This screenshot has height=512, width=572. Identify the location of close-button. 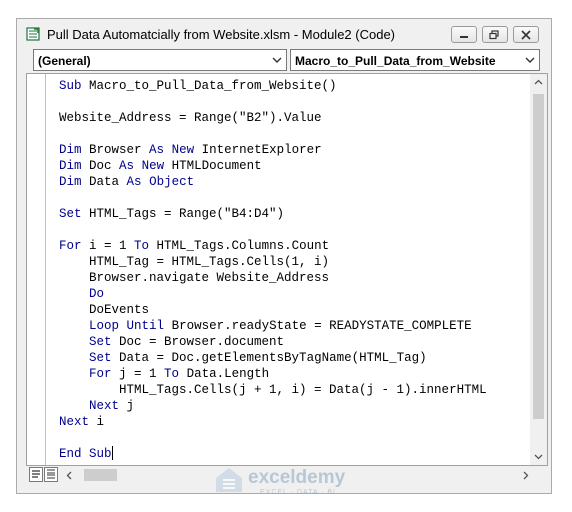
(526, 34).